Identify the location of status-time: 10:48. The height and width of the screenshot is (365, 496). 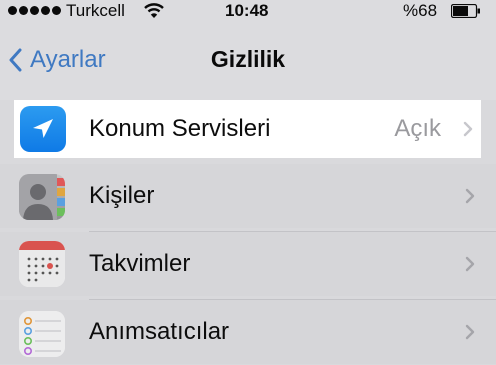
(247, 10).